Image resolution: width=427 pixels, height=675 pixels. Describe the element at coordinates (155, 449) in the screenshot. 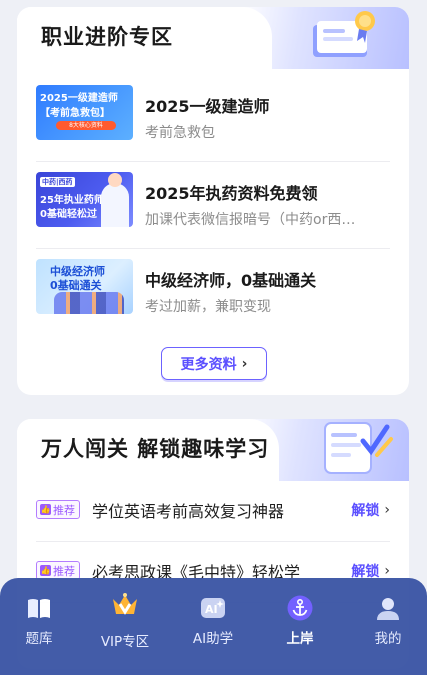

I see `challenge-section-title: 万人闯关 解锁趣味学习` at that location.